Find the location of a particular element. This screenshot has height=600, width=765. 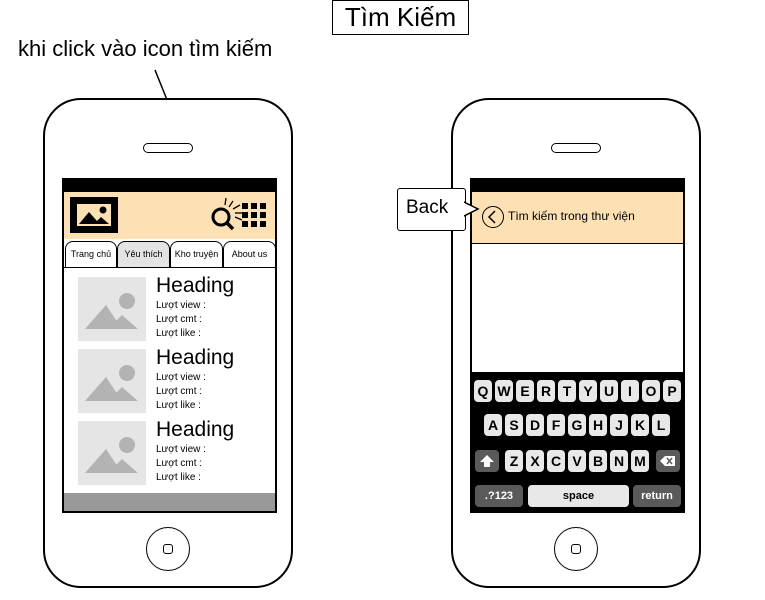

key-l: L is located at coordinates (661, 425).